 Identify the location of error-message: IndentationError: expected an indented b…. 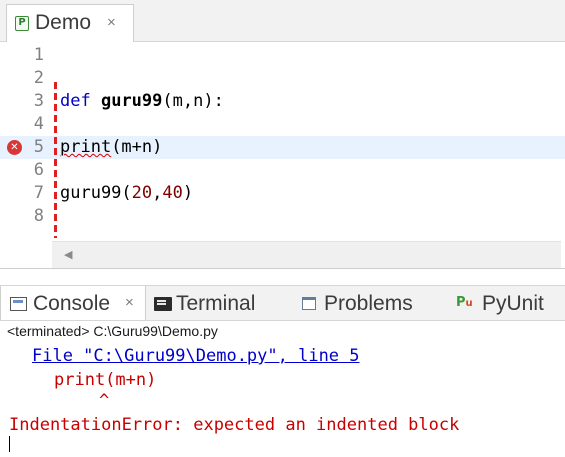
(234, 425).